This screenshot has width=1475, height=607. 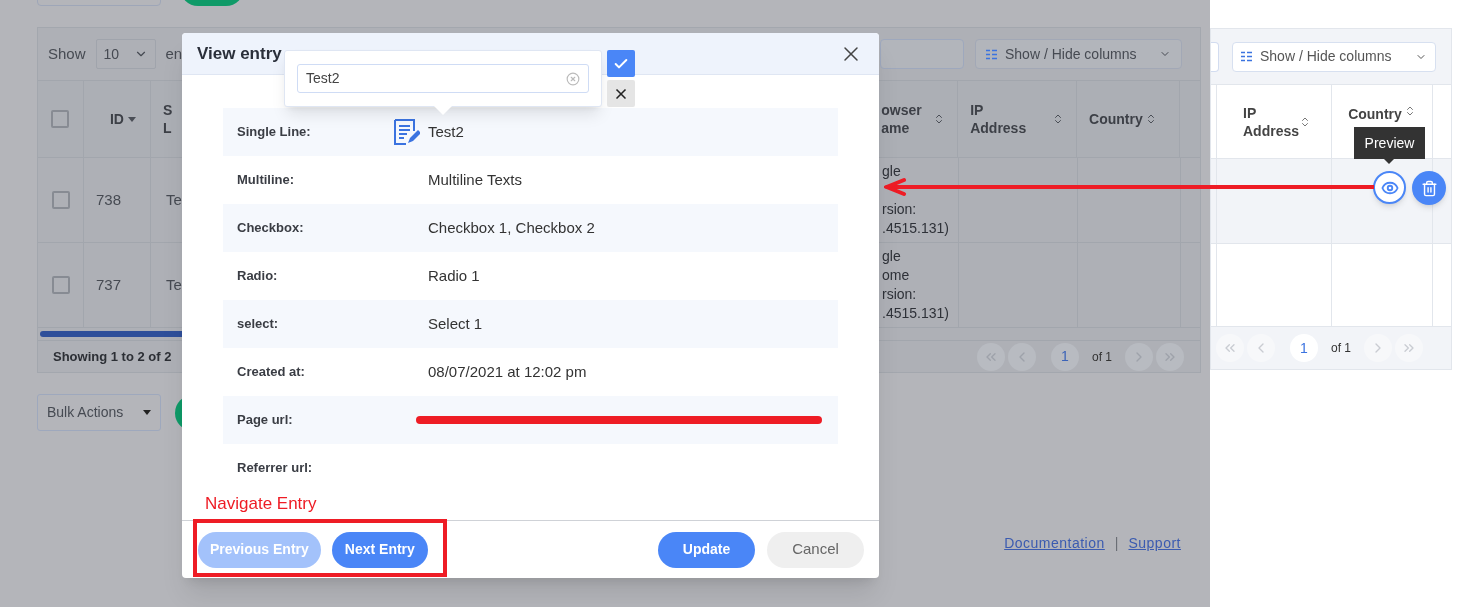 What do you see at coordinates (112, 356) in the screenshot?
I see `table-summary: Showing 1 to 2 of 2` at bounding box center [112, 356].